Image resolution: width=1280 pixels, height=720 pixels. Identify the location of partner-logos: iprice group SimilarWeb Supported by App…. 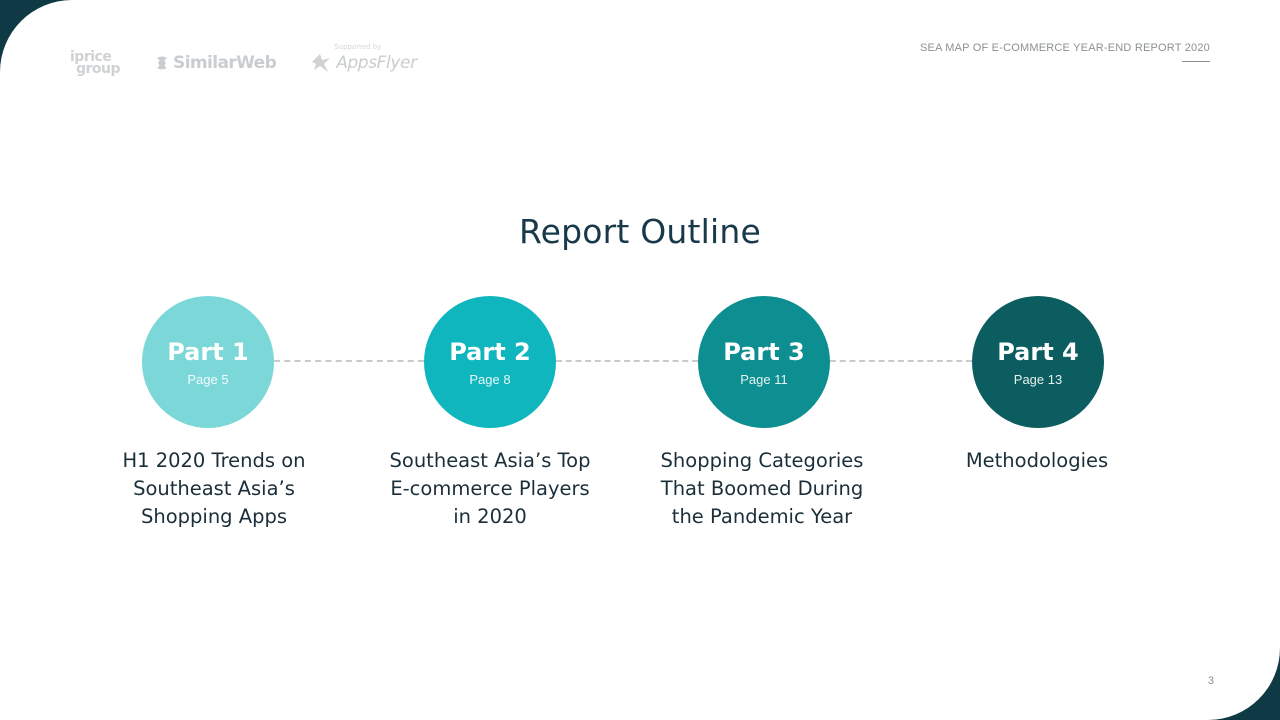
(243, 61).